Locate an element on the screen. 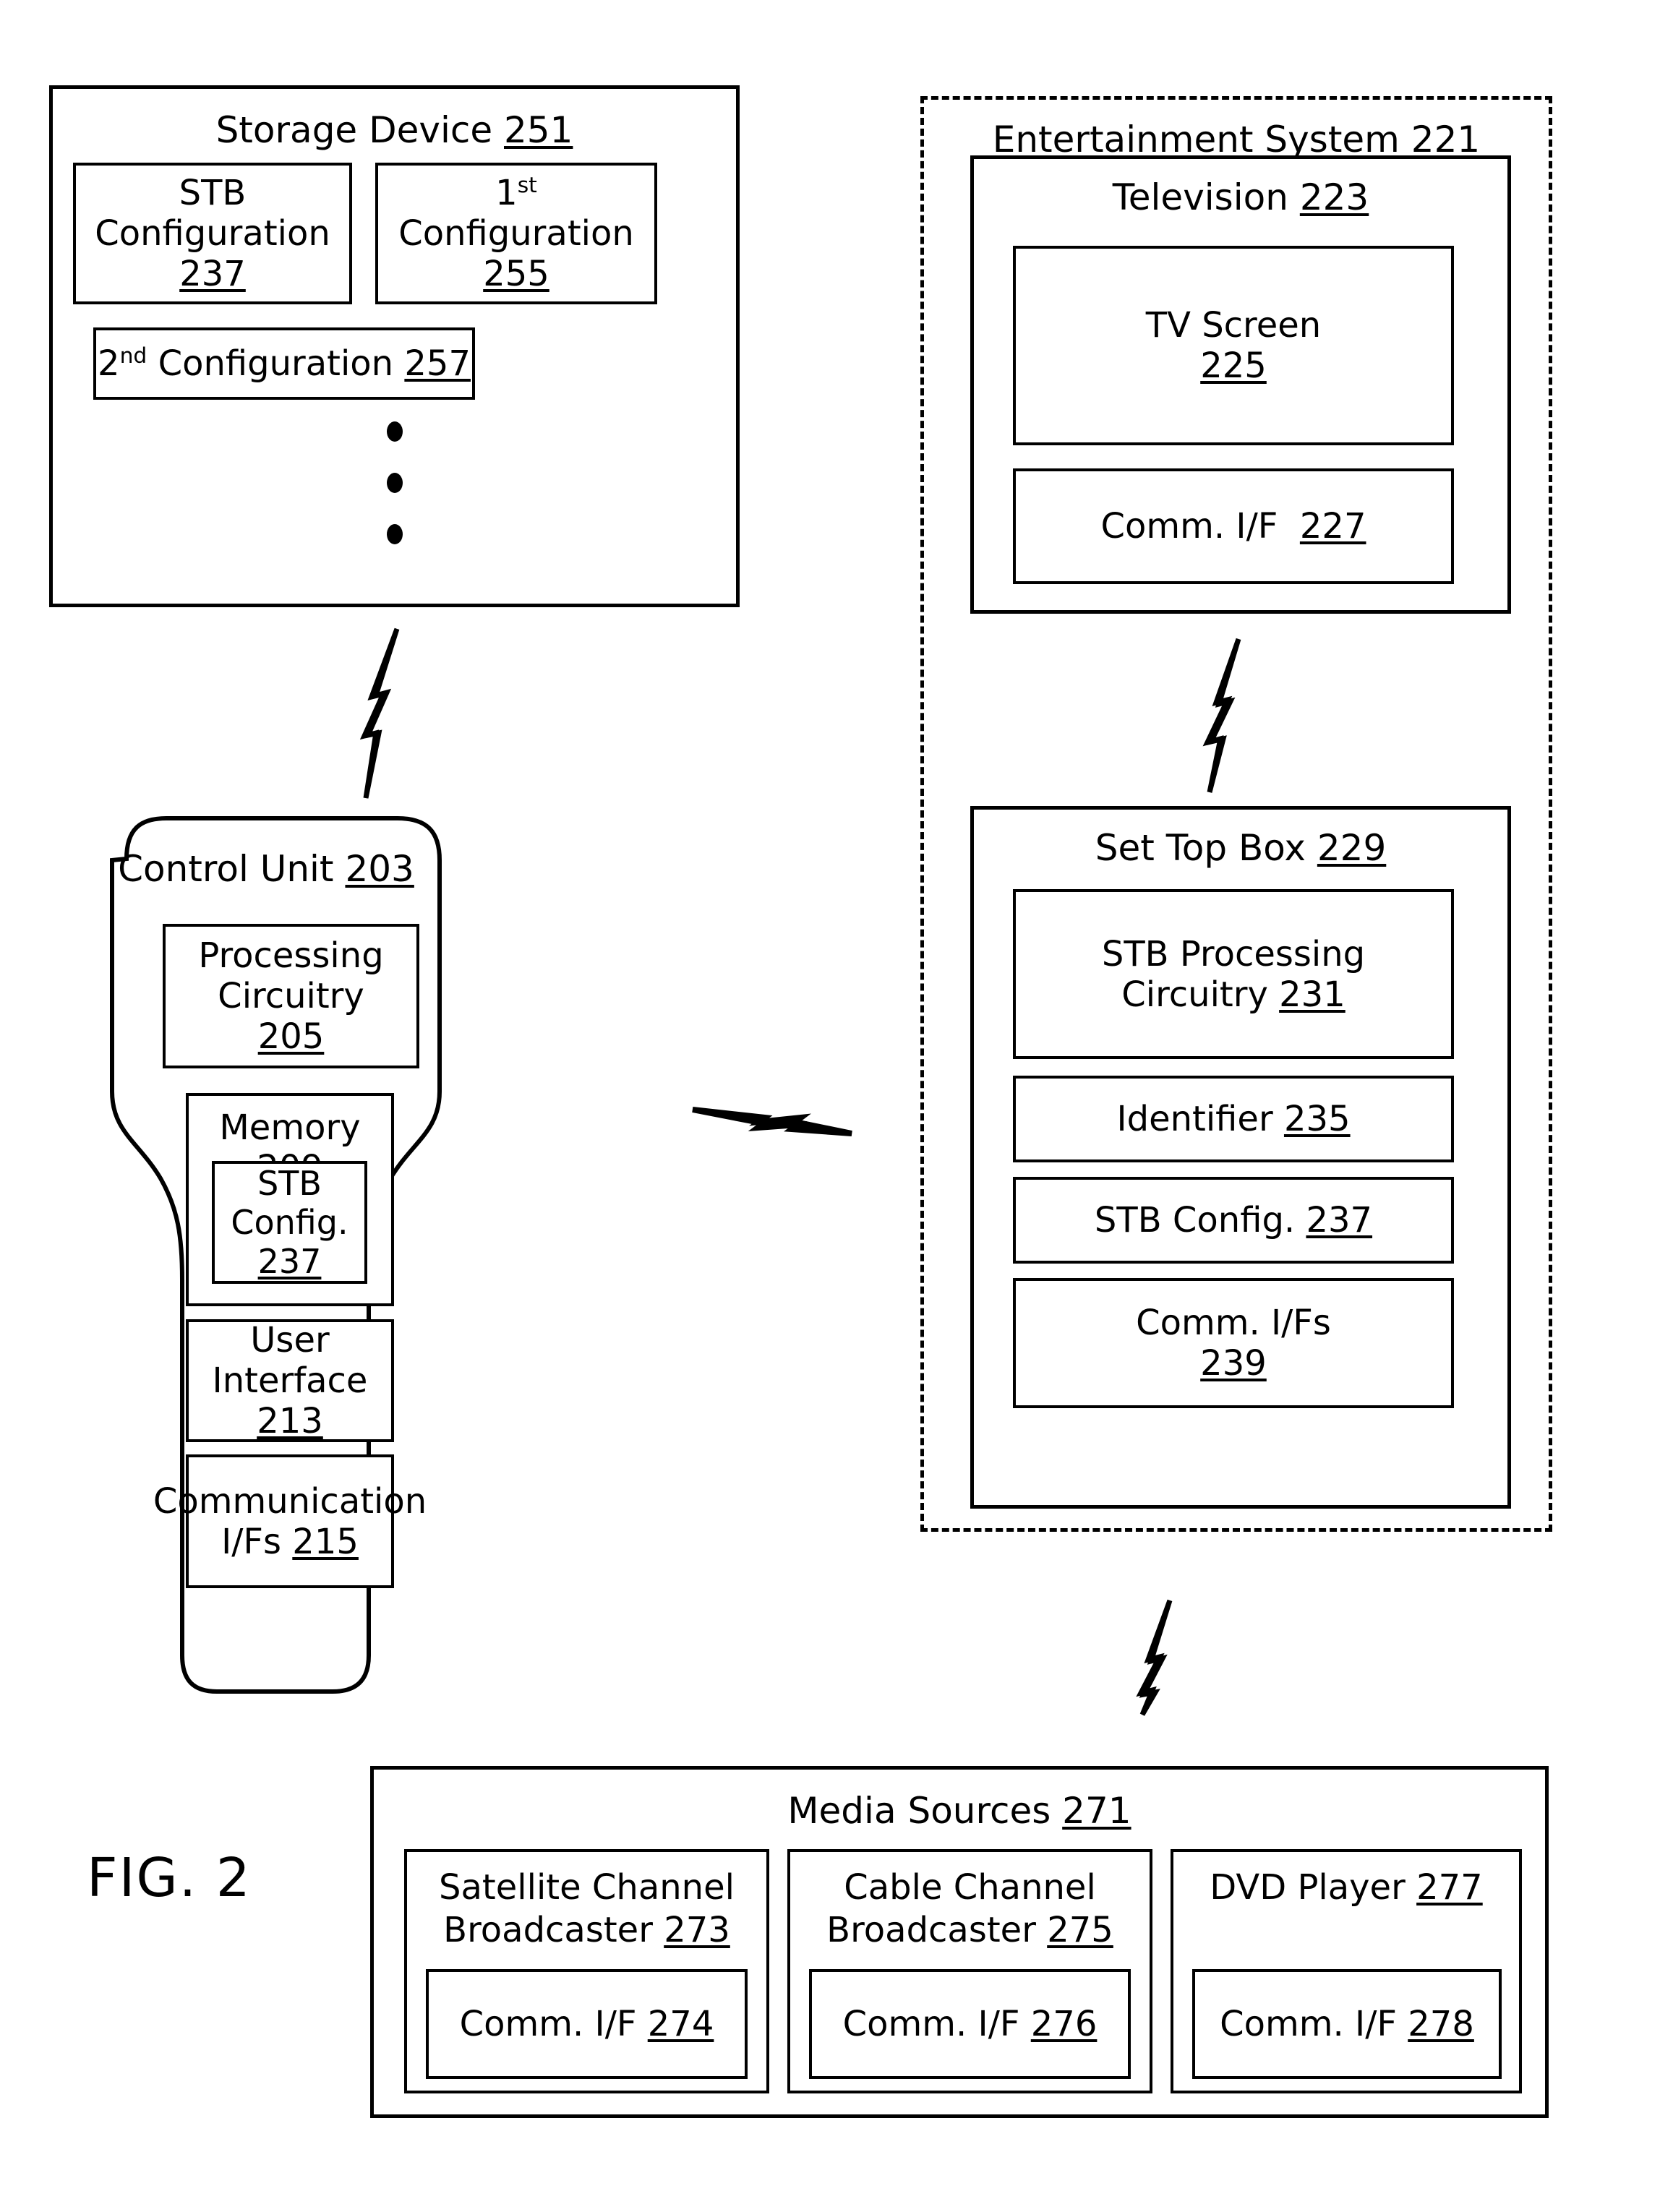 The height and width of the screenshot is (2212, 1660). communication-ifs-box: Communication I/Fs 215 is located at coordinates (290, 1521).